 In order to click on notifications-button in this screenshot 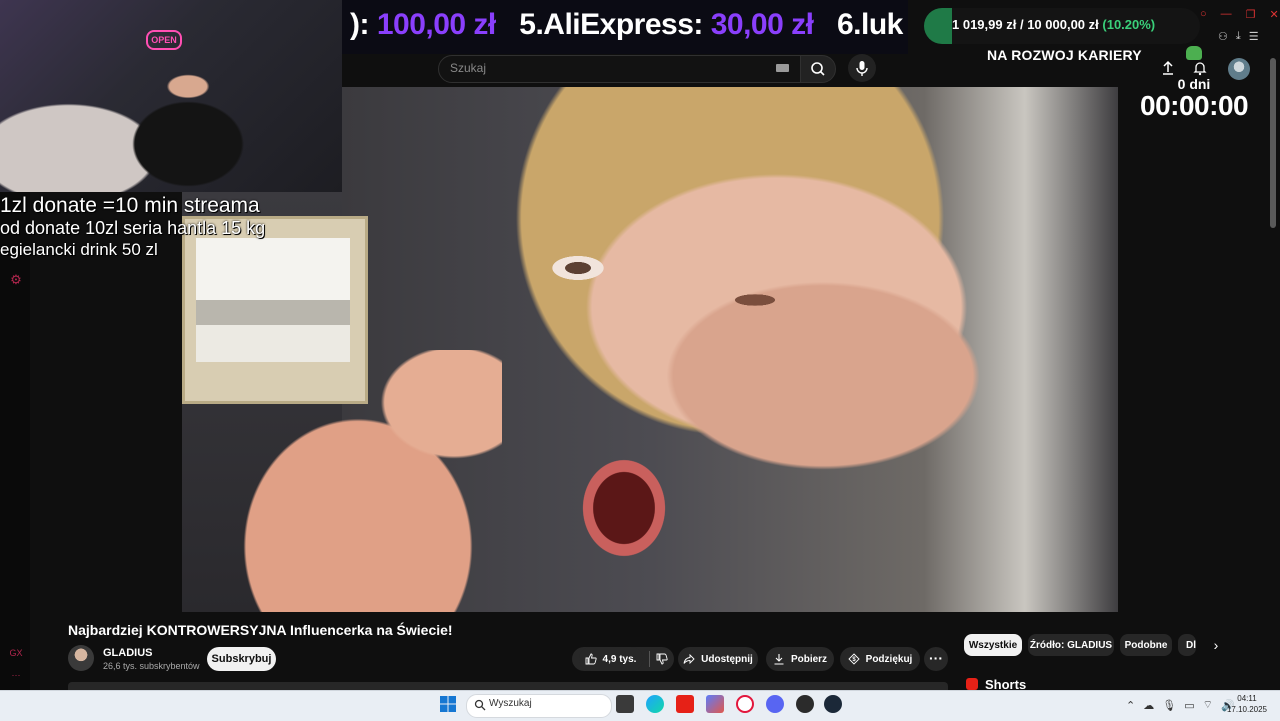, I will do `click(1200, 68)`.